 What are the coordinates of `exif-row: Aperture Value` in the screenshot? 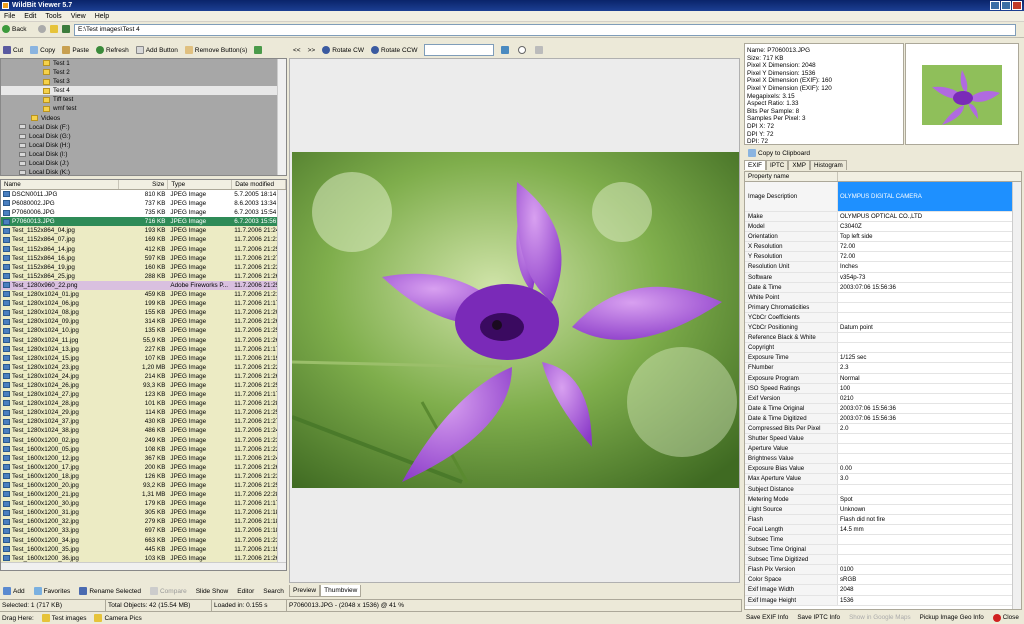 It's located at (883, 449).